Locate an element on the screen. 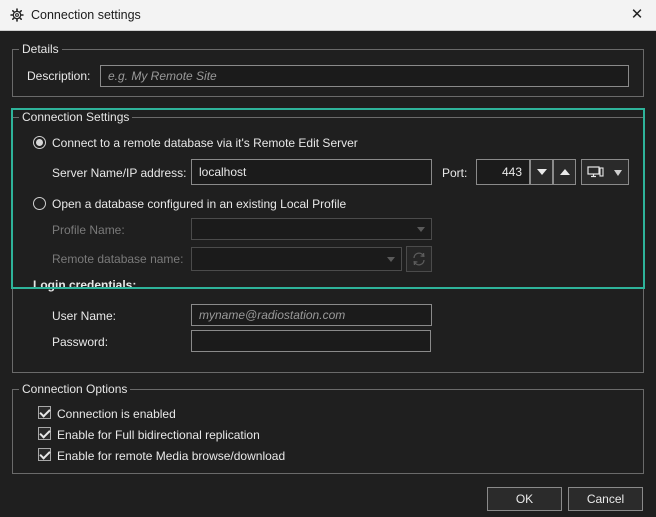 This screenshot has height=517, width=656. connection-enabled-label: Connection is enabled is located at coordinates (116, 414).